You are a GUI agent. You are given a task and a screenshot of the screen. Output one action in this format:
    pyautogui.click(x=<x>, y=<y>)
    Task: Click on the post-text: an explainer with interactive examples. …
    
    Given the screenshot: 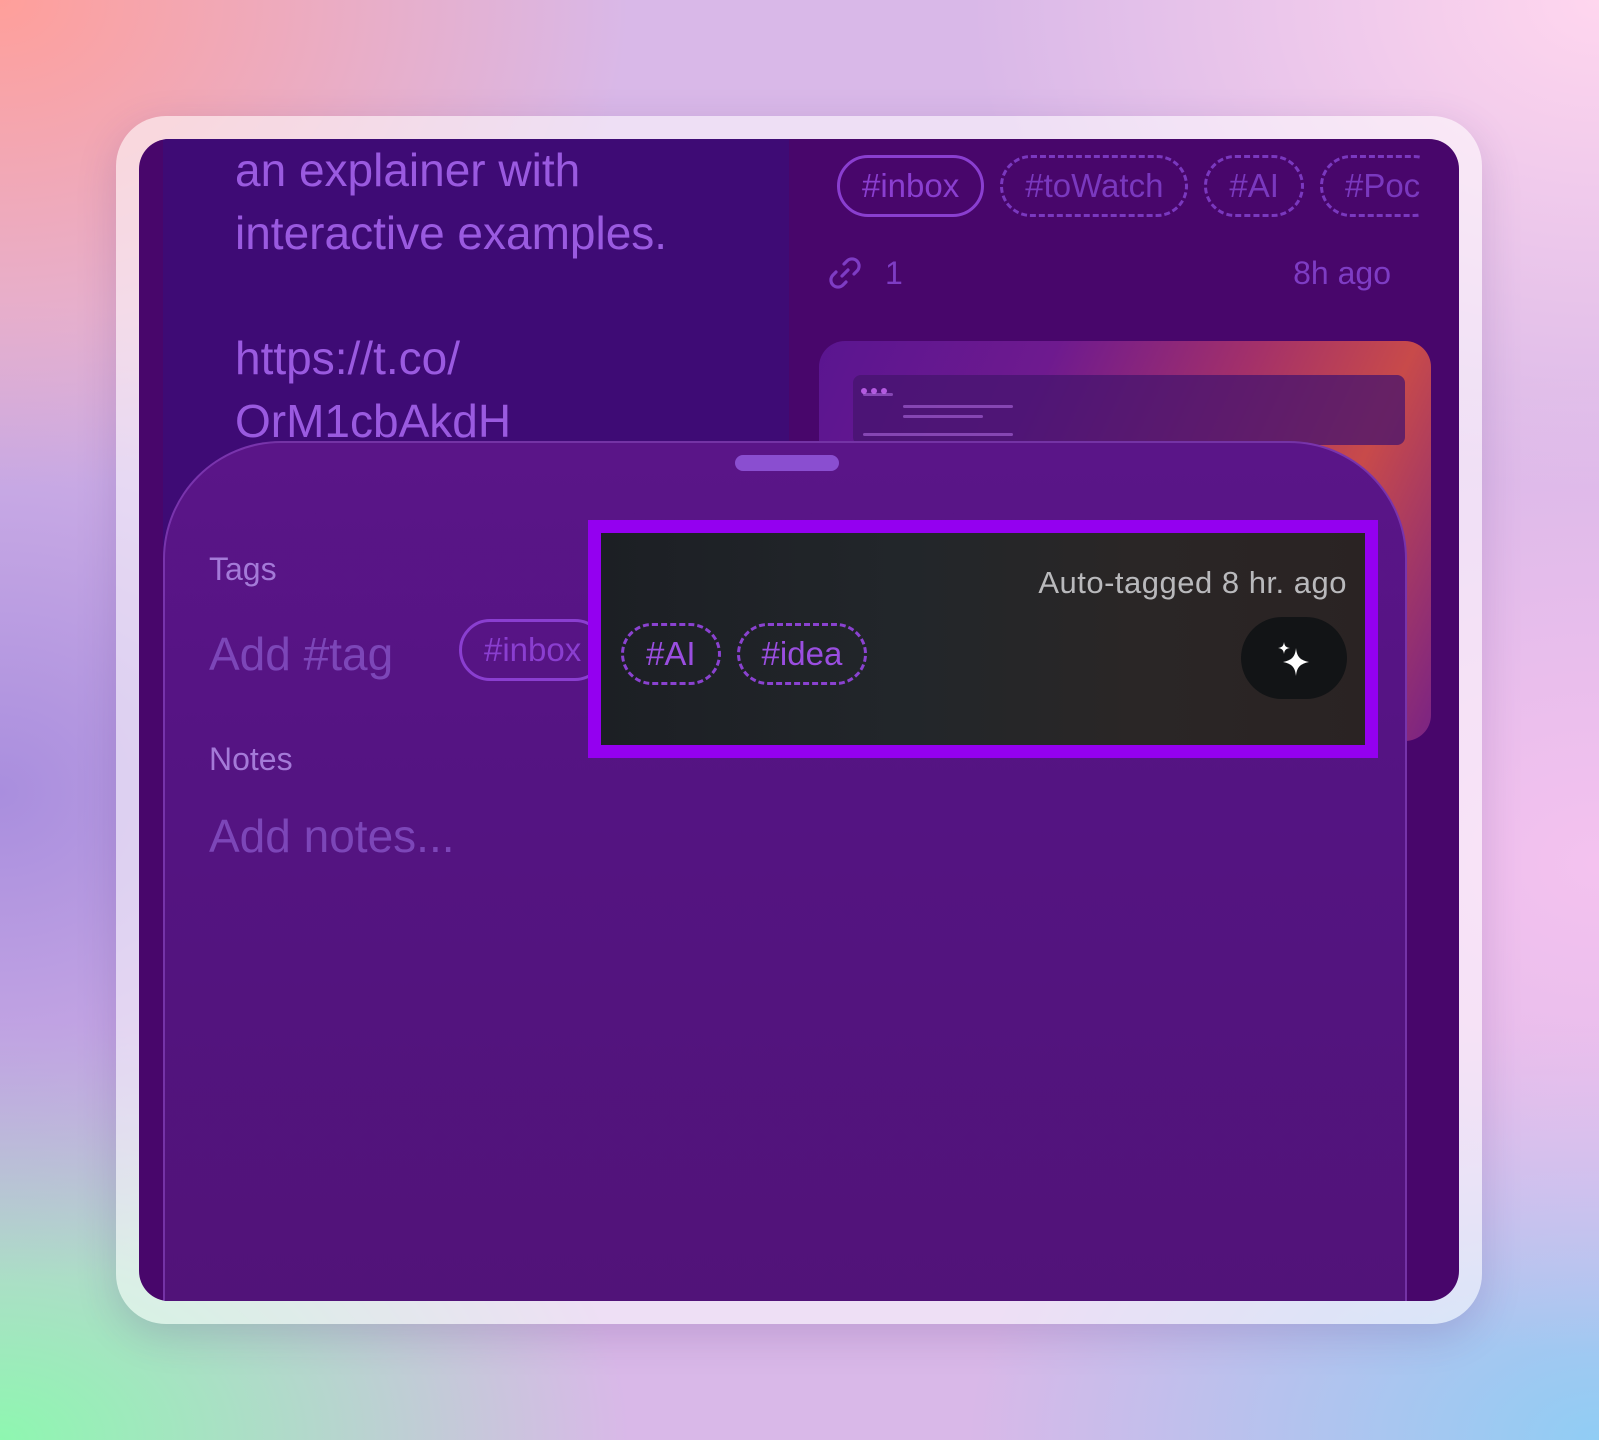 What is the action you would take?
    pyautogui.click(x=515, y=296)
    